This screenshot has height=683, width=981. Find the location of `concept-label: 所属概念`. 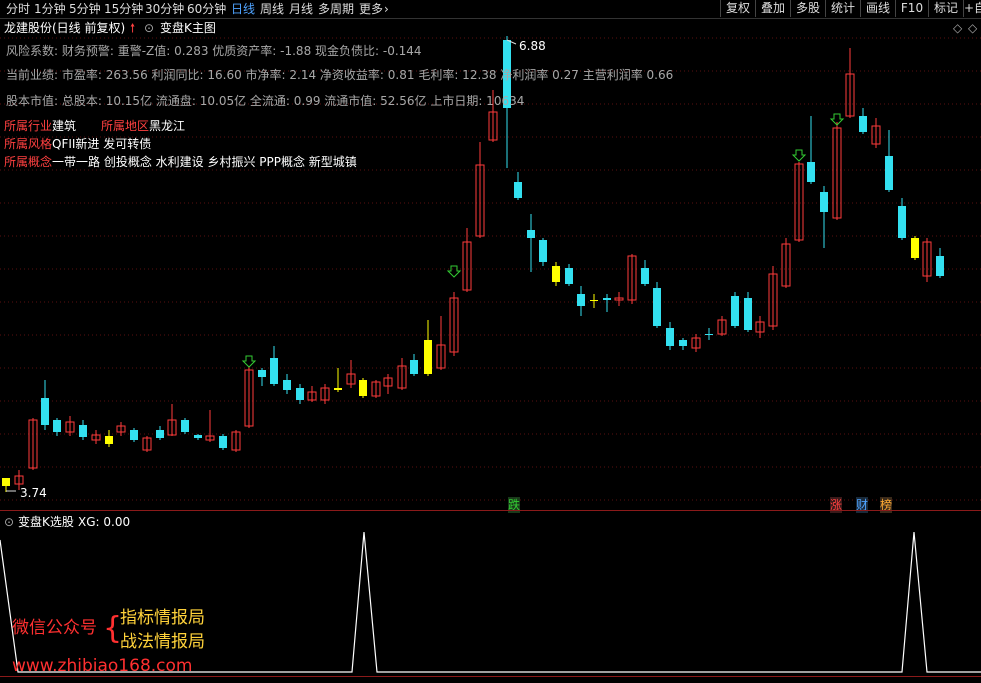

concept-label: 所属概念 is located at coordinates (28, 162).